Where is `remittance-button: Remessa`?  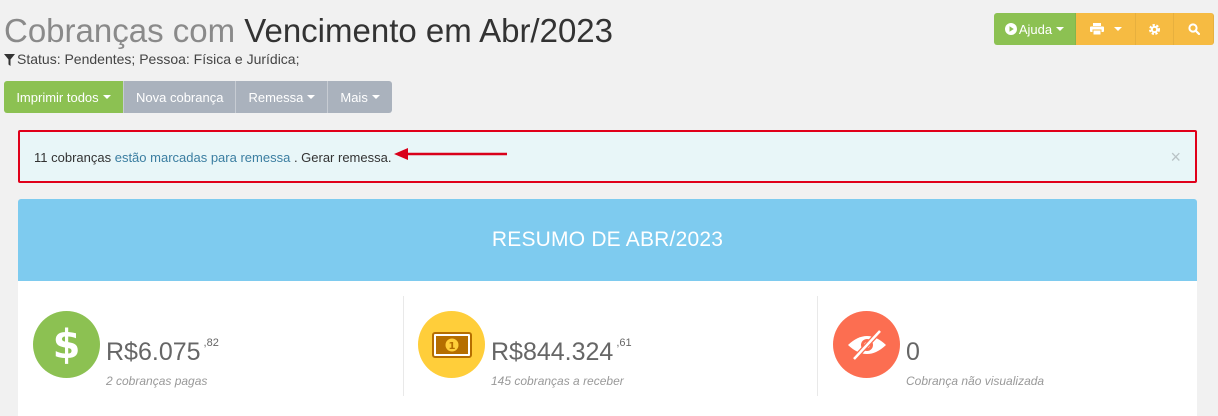
remittance-button: Remessa is located at coordinates (281, 97).